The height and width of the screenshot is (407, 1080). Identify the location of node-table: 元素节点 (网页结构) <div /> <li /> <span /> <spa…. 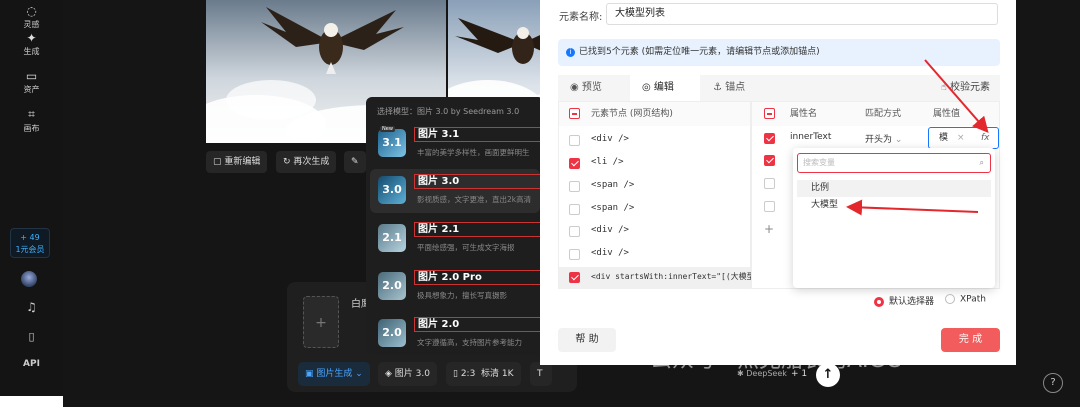
(654, 195).